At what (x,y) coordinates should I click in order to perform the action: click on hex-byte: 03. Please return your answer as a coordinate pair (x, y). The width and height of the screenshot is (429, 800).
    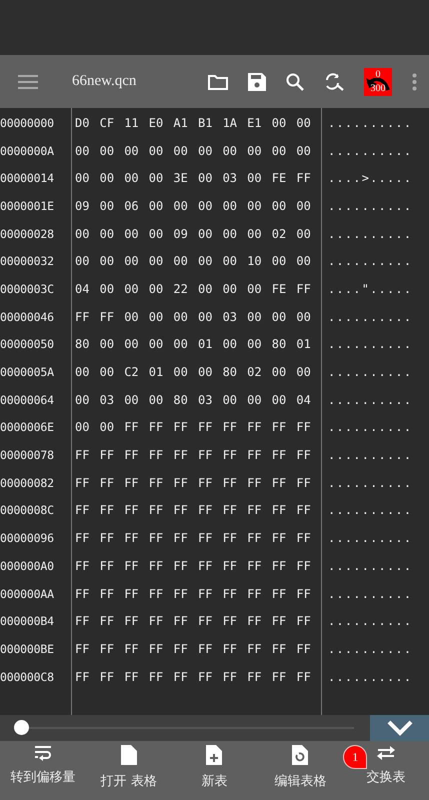
    Looking at the image, I should click on (235, 317).